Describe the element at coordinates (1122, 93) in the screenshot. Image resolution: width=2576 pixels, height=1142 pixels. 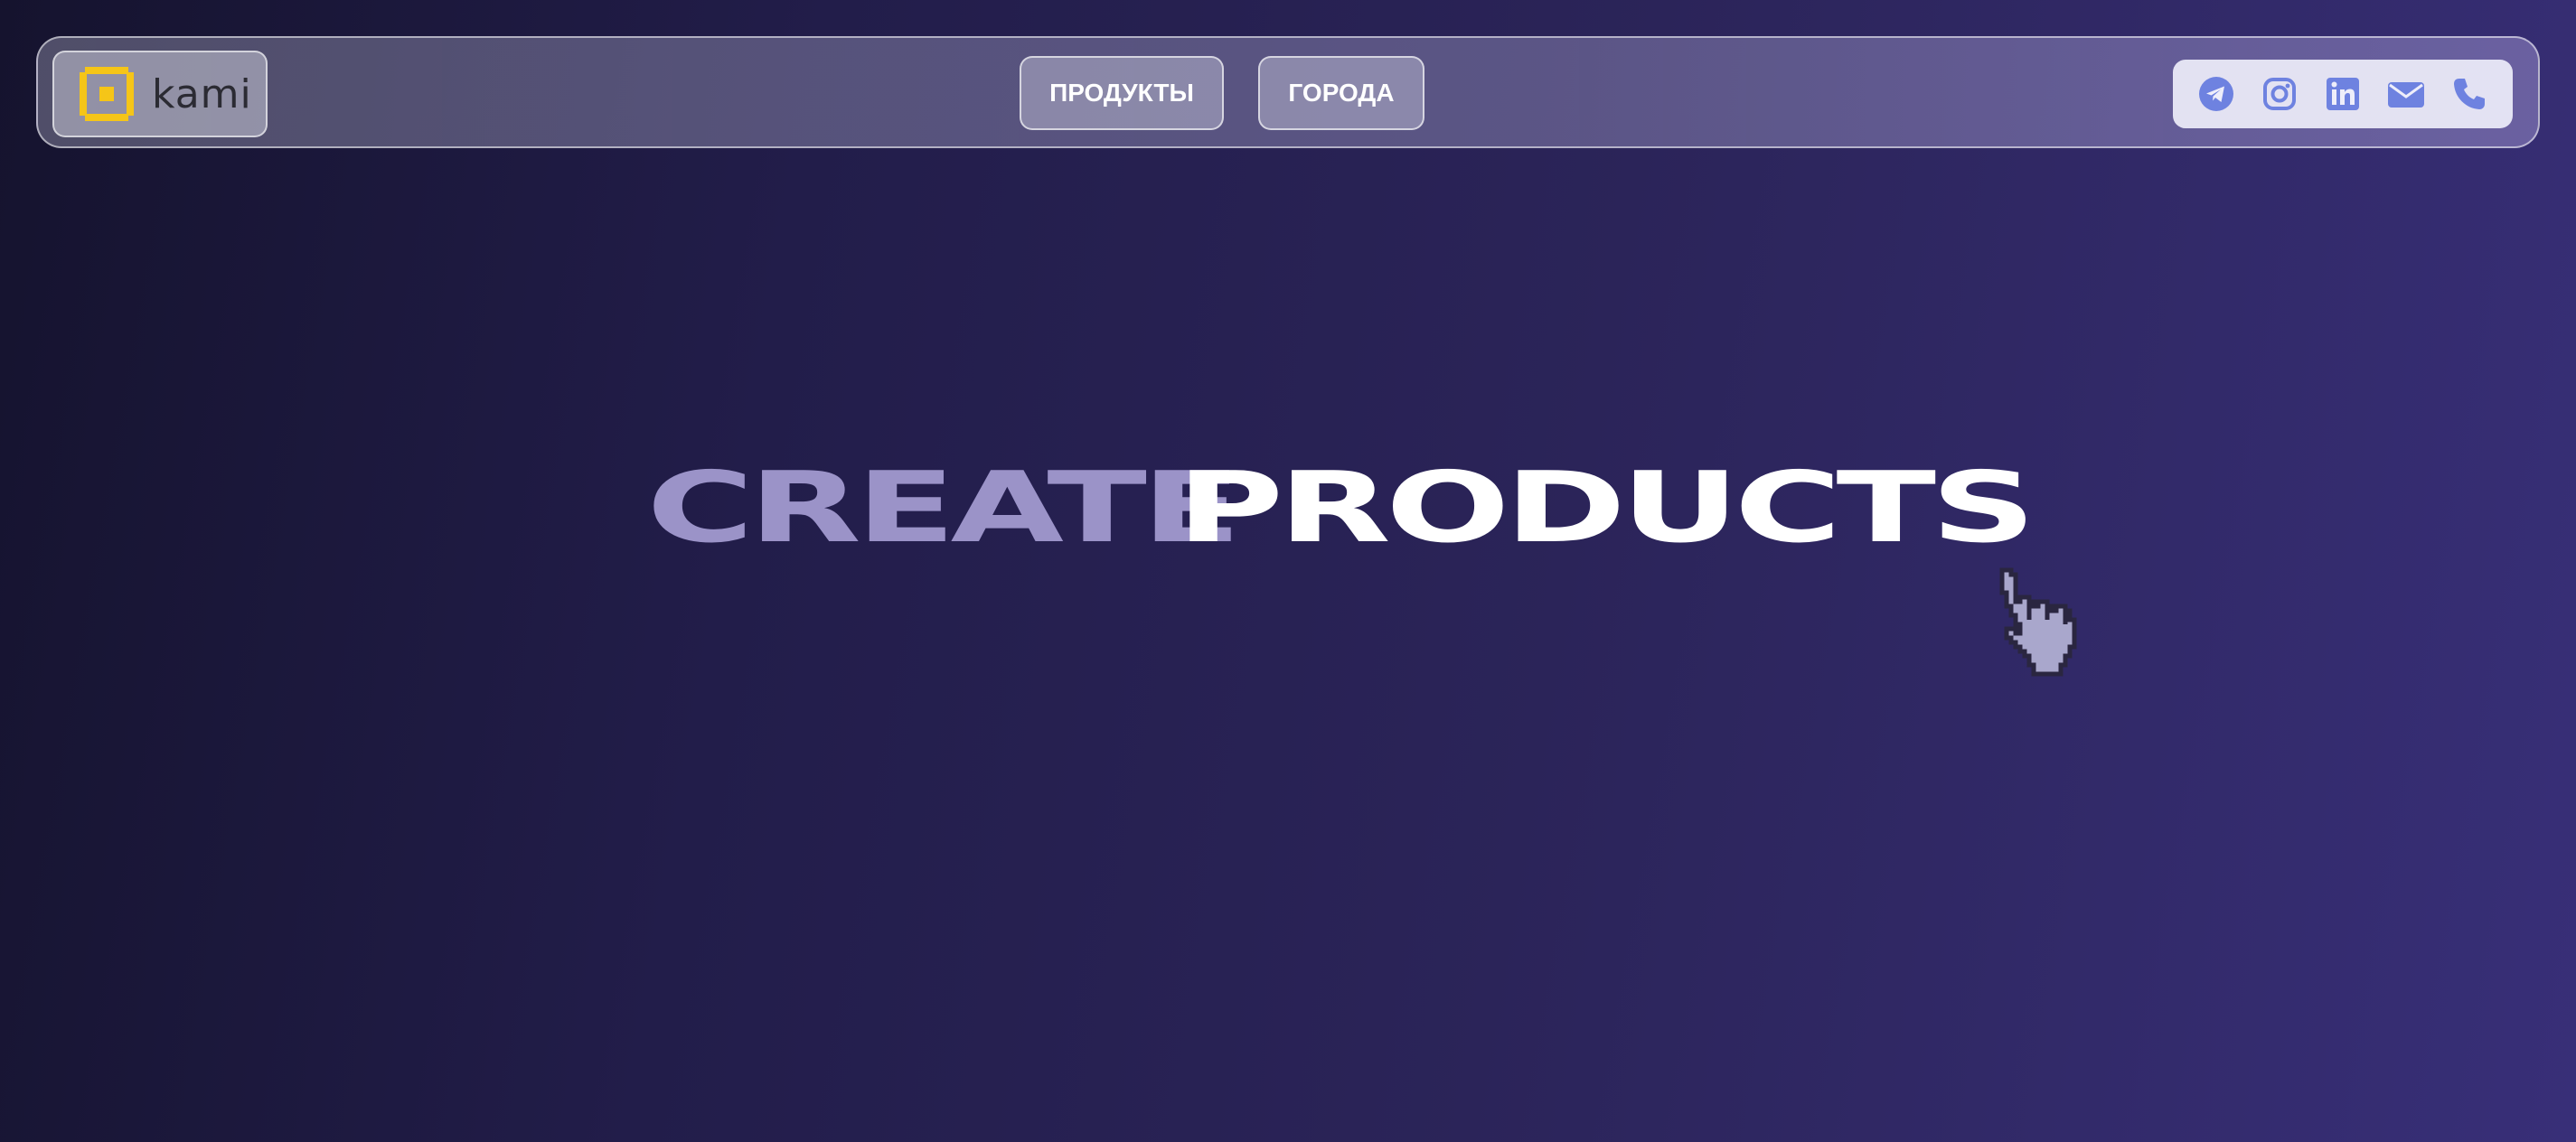
I see `products-button: ПРОДУКТЫ` at that location.